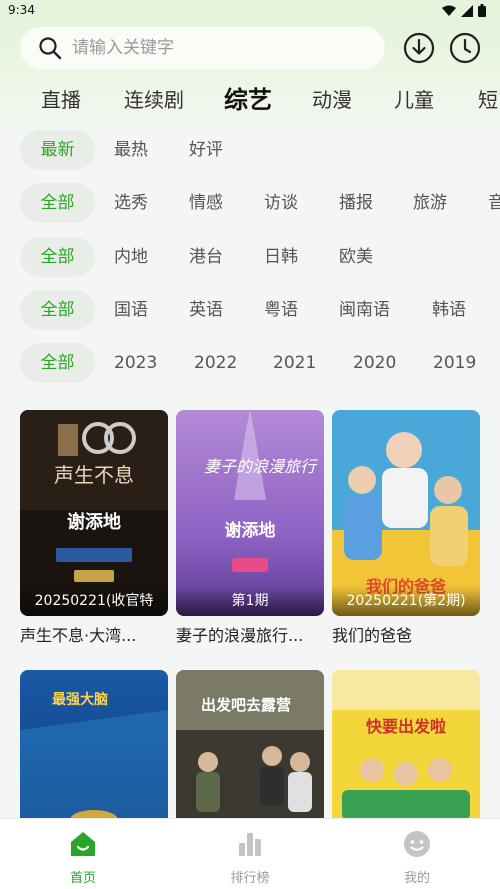 The width and height of the screenshot is (500, 889). Describe the element at coordinates (83, 844) in the screenshot. I see `home-icon` at that location.